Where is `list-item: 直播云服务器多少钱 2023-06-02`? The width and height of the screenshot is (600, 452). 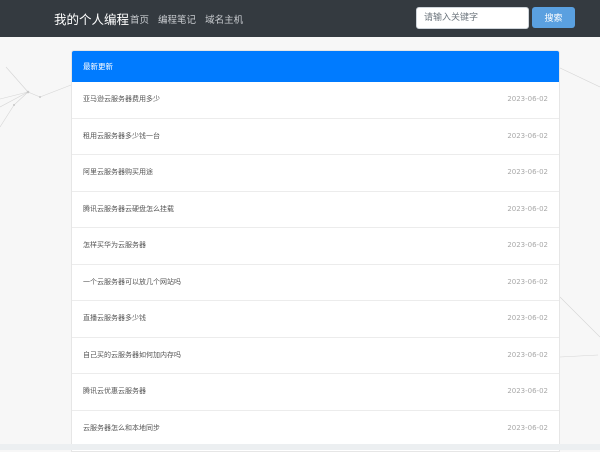
list-item: 直播云服务器多少钱 2023-06-02 is located at coordinates (315, 319).